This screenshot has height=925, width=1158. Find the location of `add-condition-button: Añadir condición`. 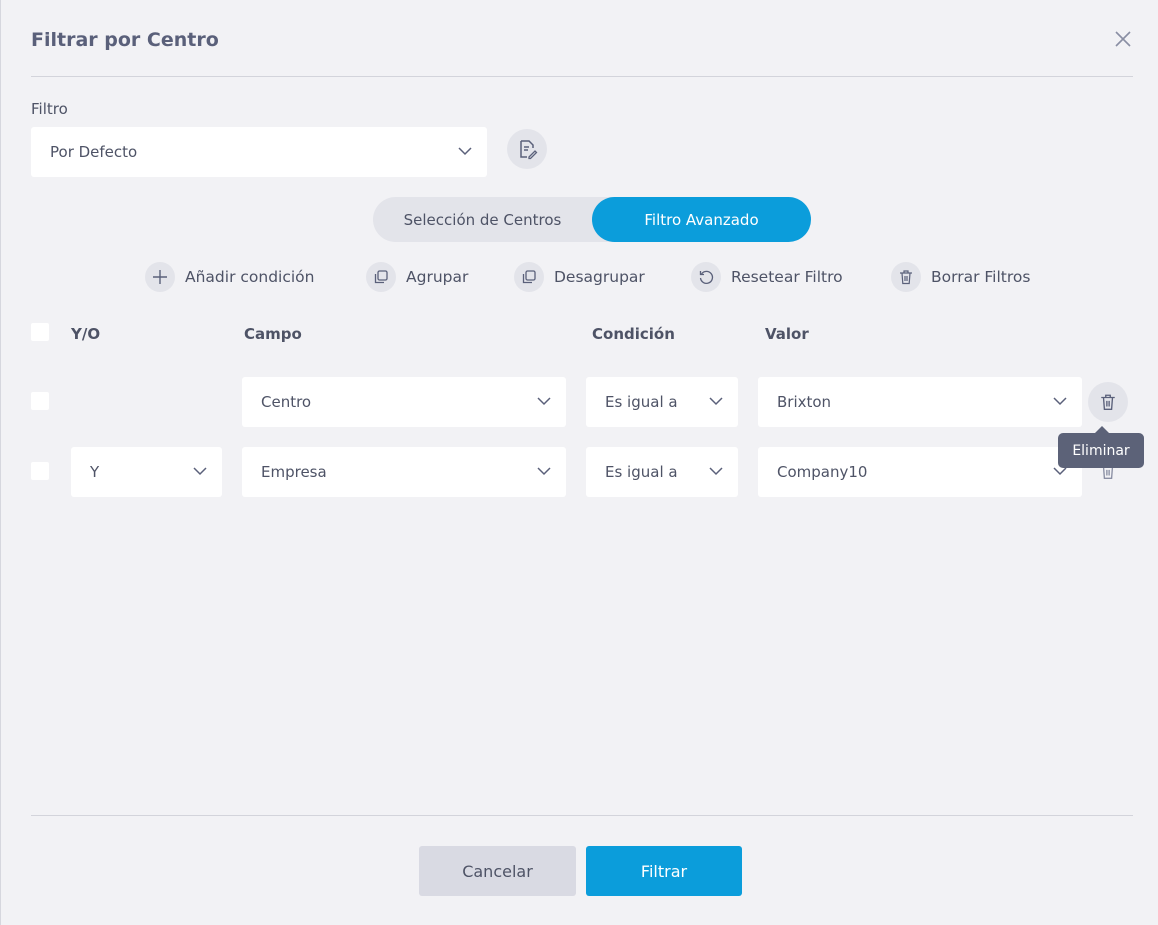

add-condition-button: Añadir condición is located at coordinates (229, 277).